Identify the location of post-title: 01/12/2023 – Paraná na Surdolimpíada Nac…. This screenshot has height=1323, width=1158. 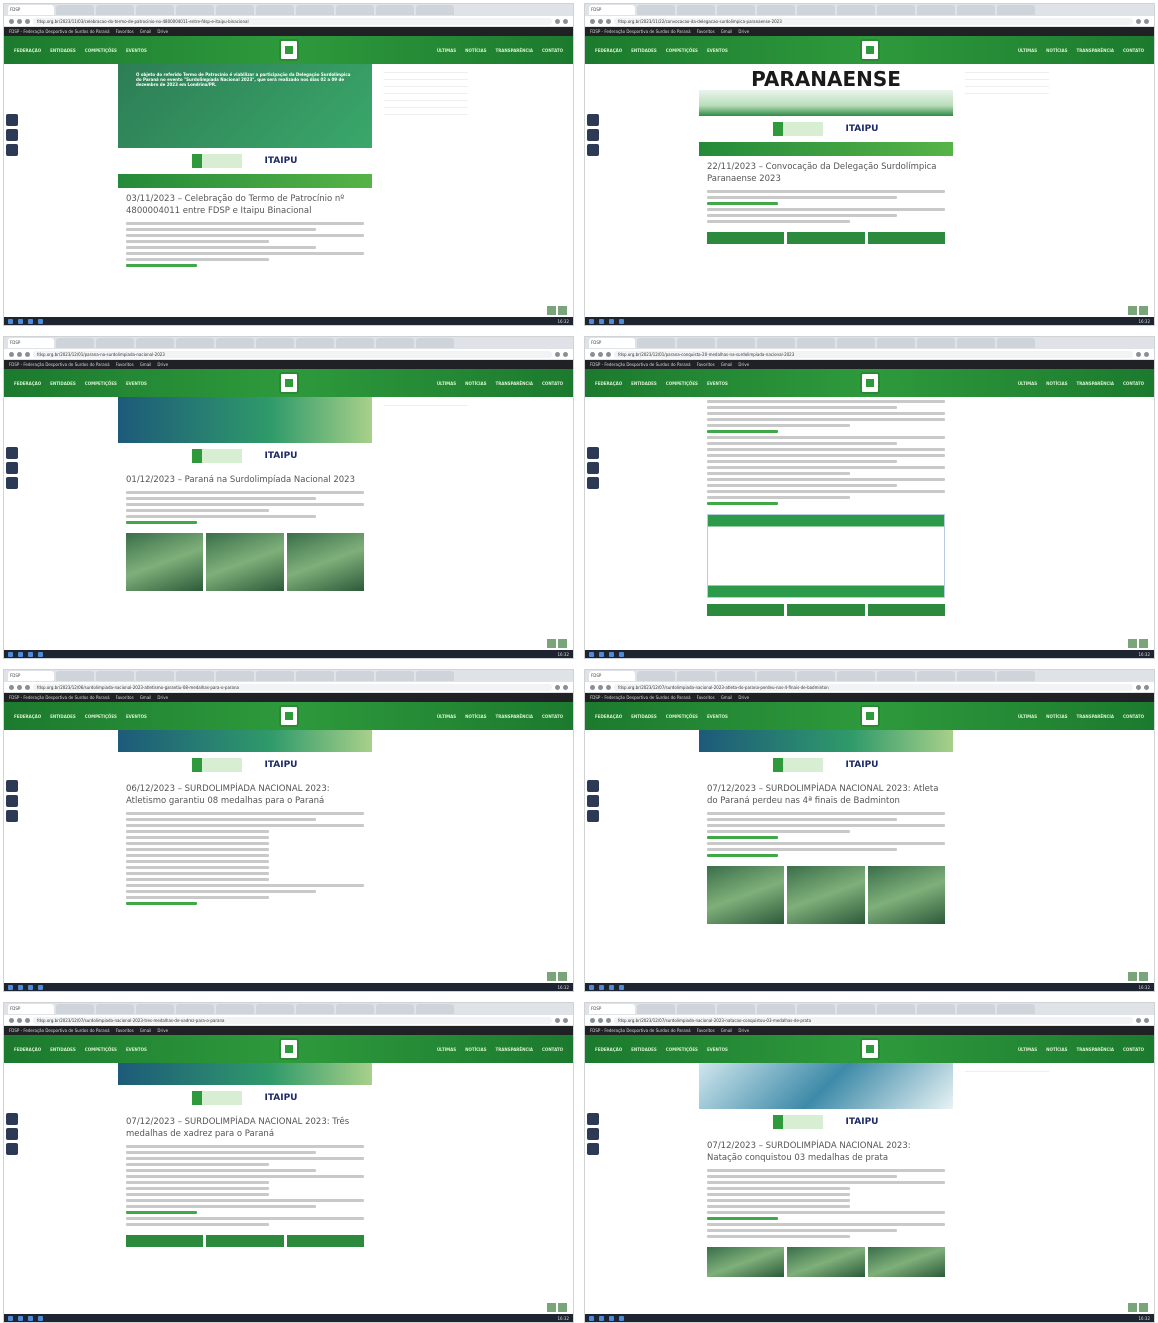
(245, 478).